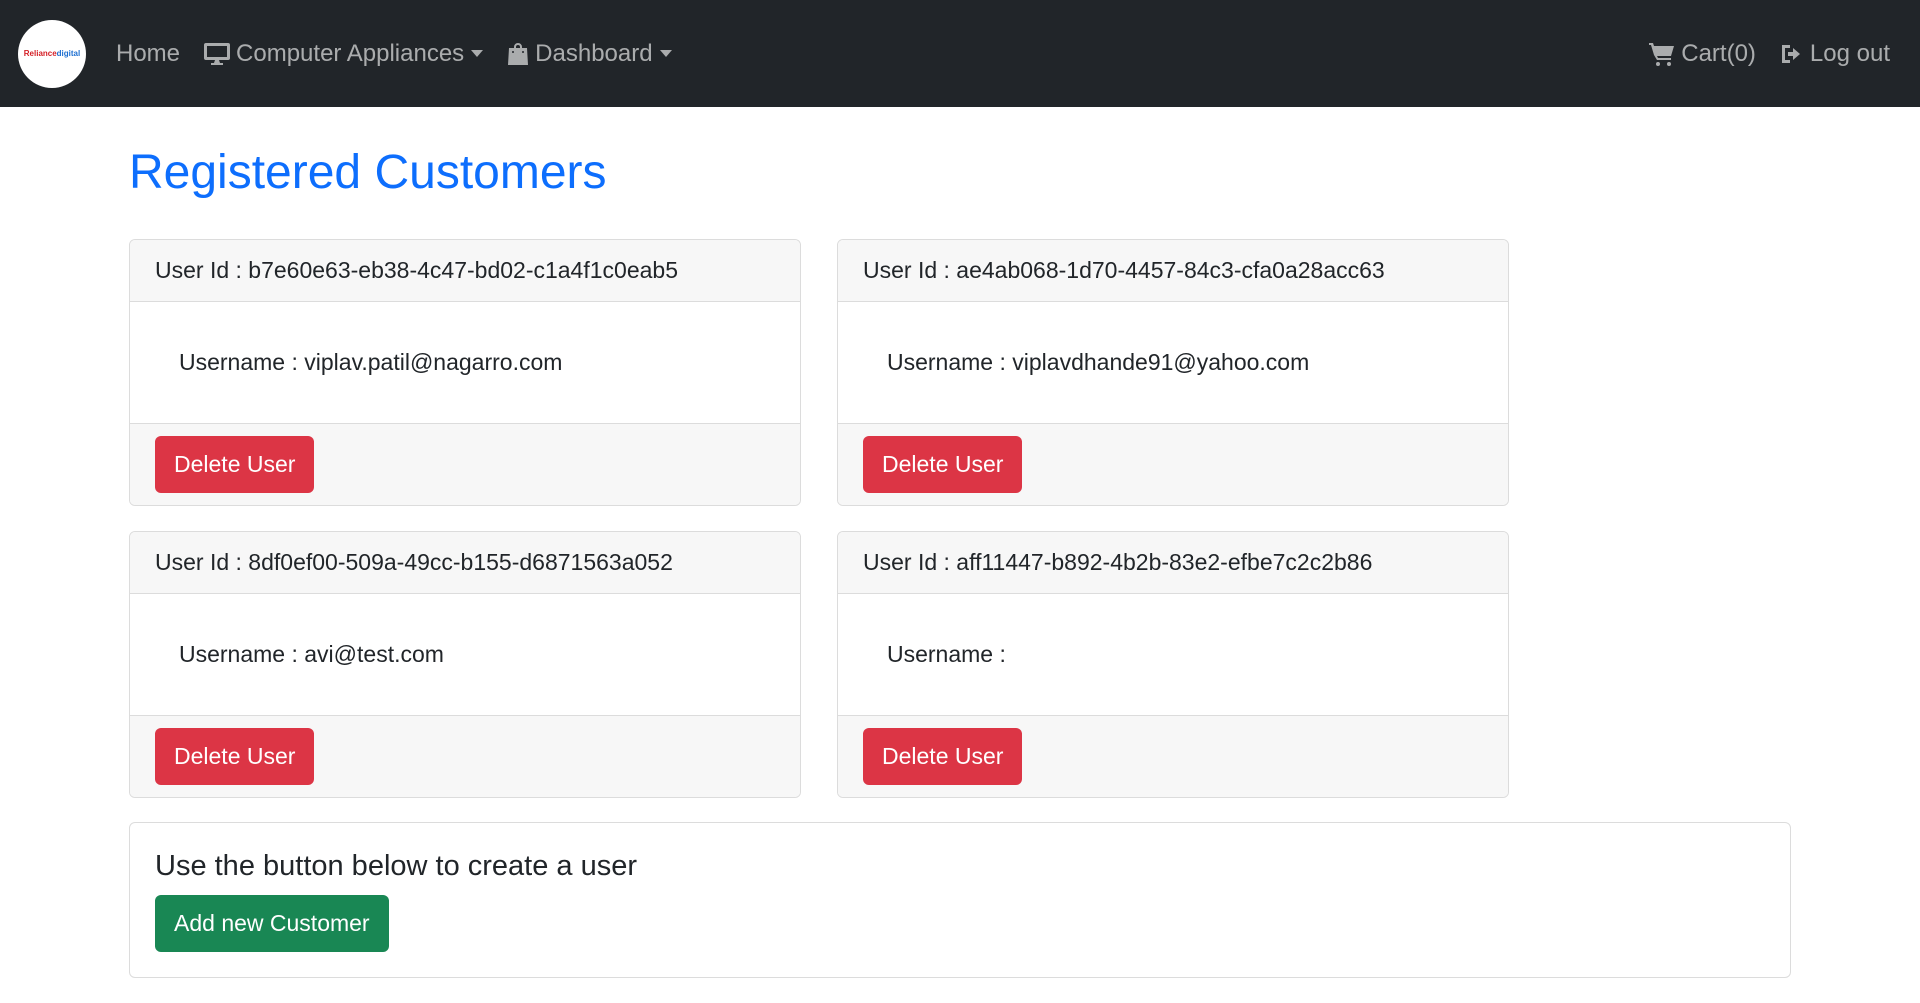 The image size is (1920, 1003). I want to click on add-new-customer-button: Add new Customer, so click(272, 923).